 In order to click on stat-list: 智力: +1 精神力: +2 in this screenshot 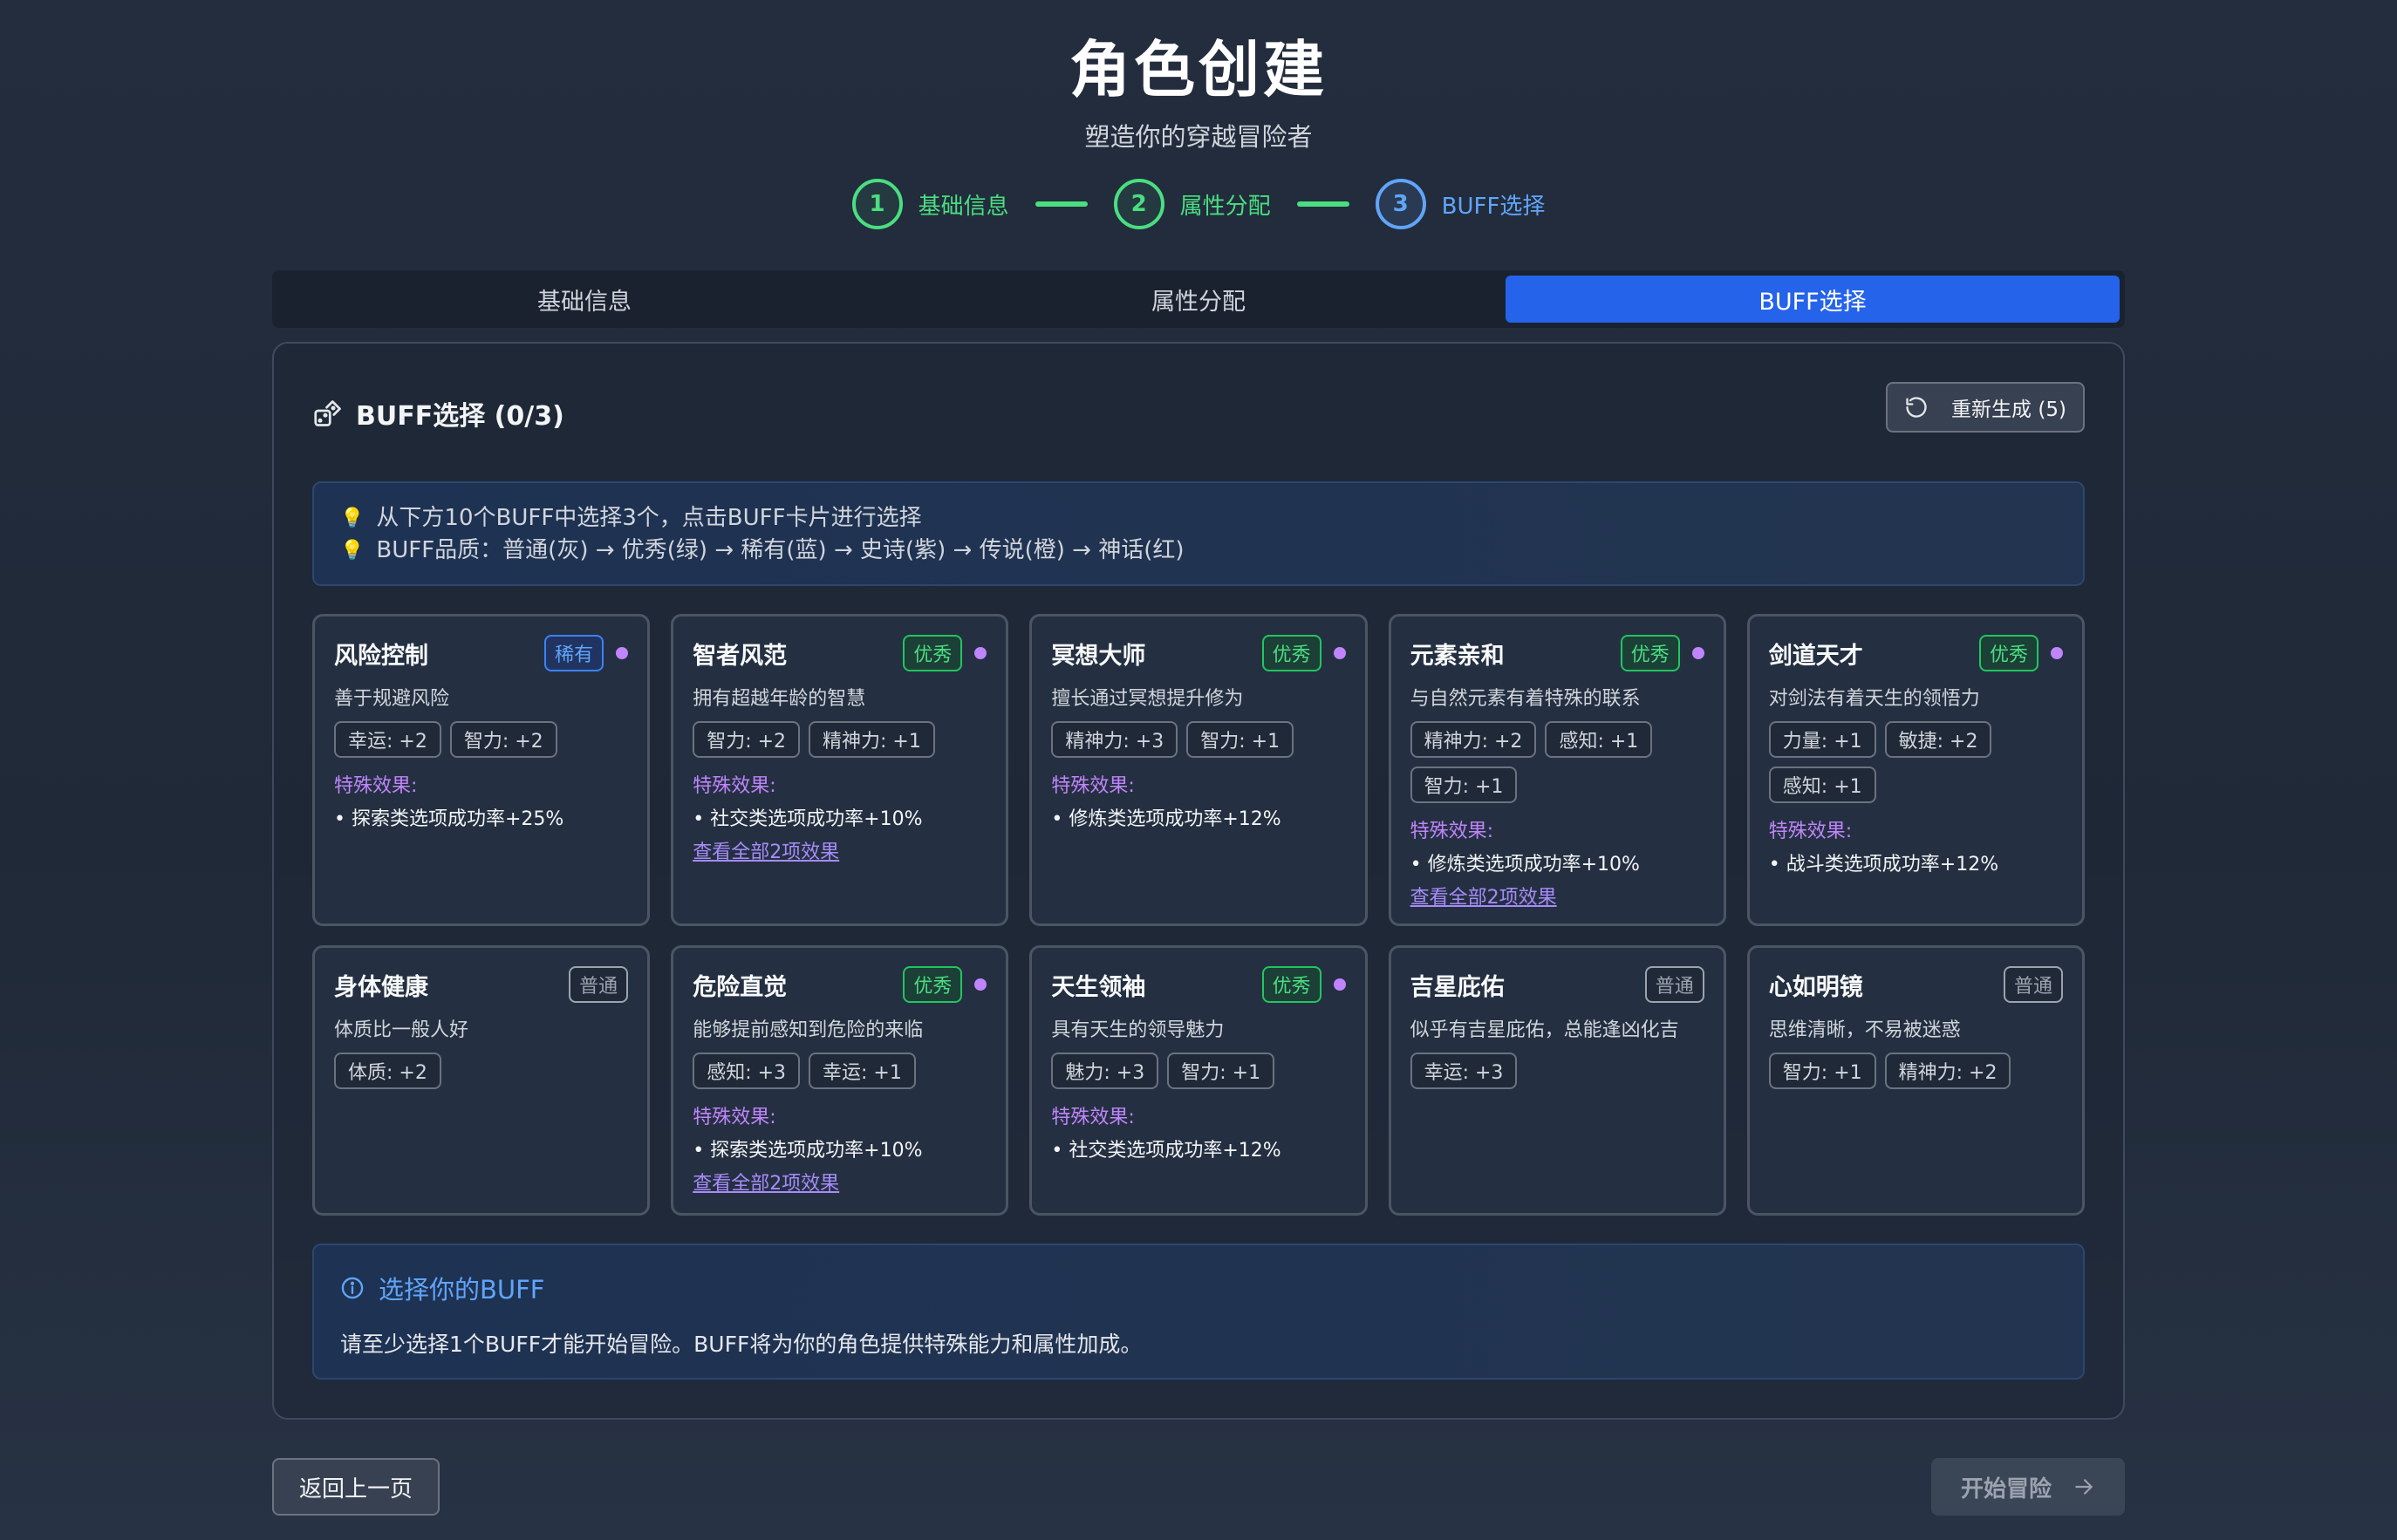, I will do `click(1915, 1071)`.